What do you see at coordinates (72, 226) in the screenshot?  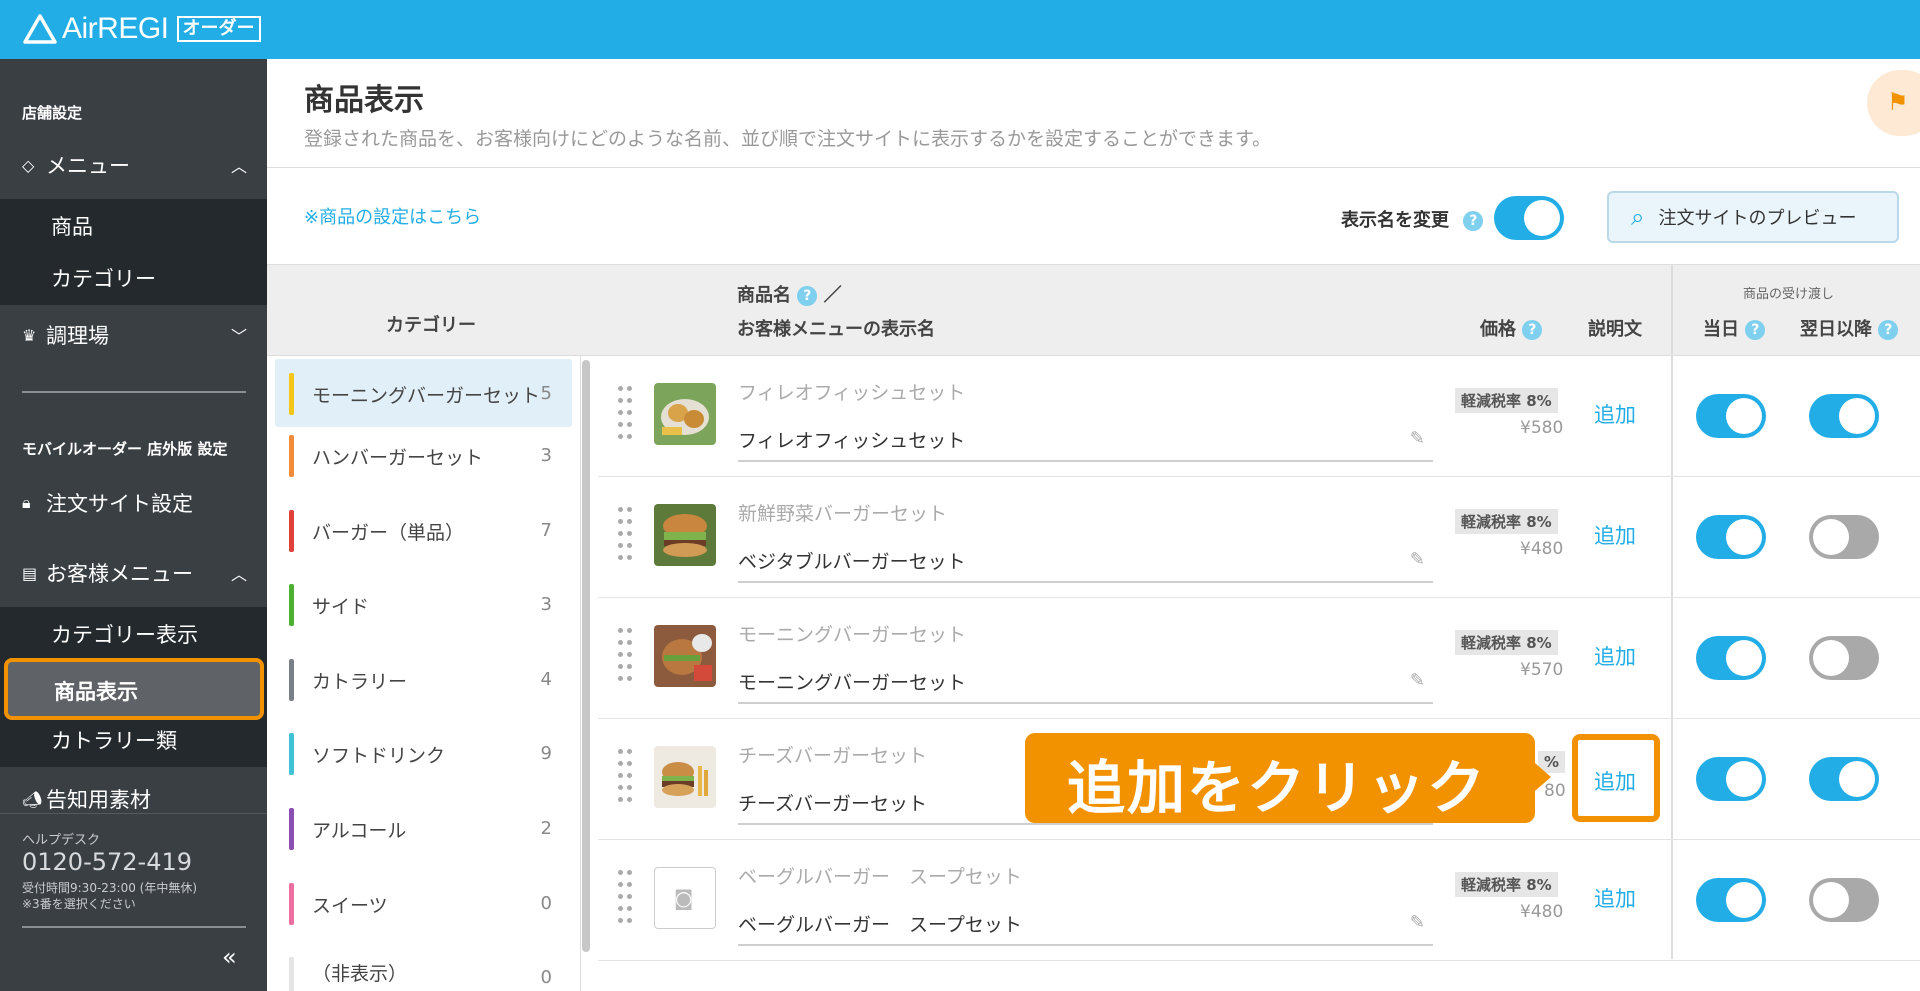 I see `sidebar-item-products: 商品` at bounding box center [72, 226].